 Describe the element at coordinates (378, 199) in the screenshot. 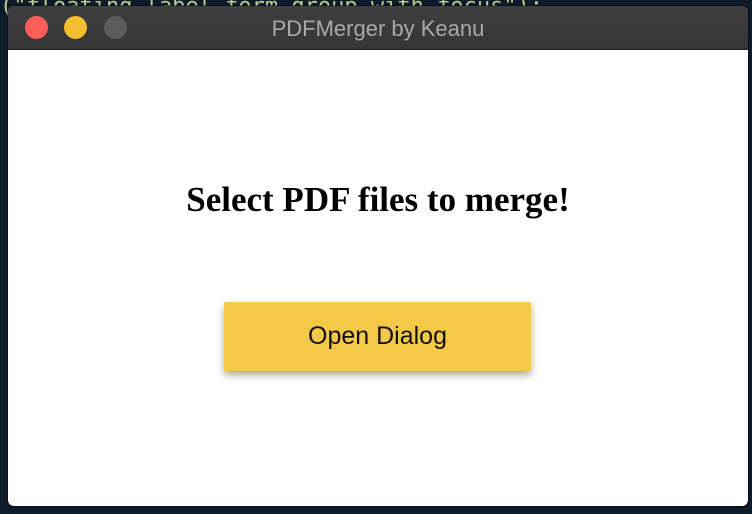

I see `page-heading: Select PDF files to merge!` at that location.